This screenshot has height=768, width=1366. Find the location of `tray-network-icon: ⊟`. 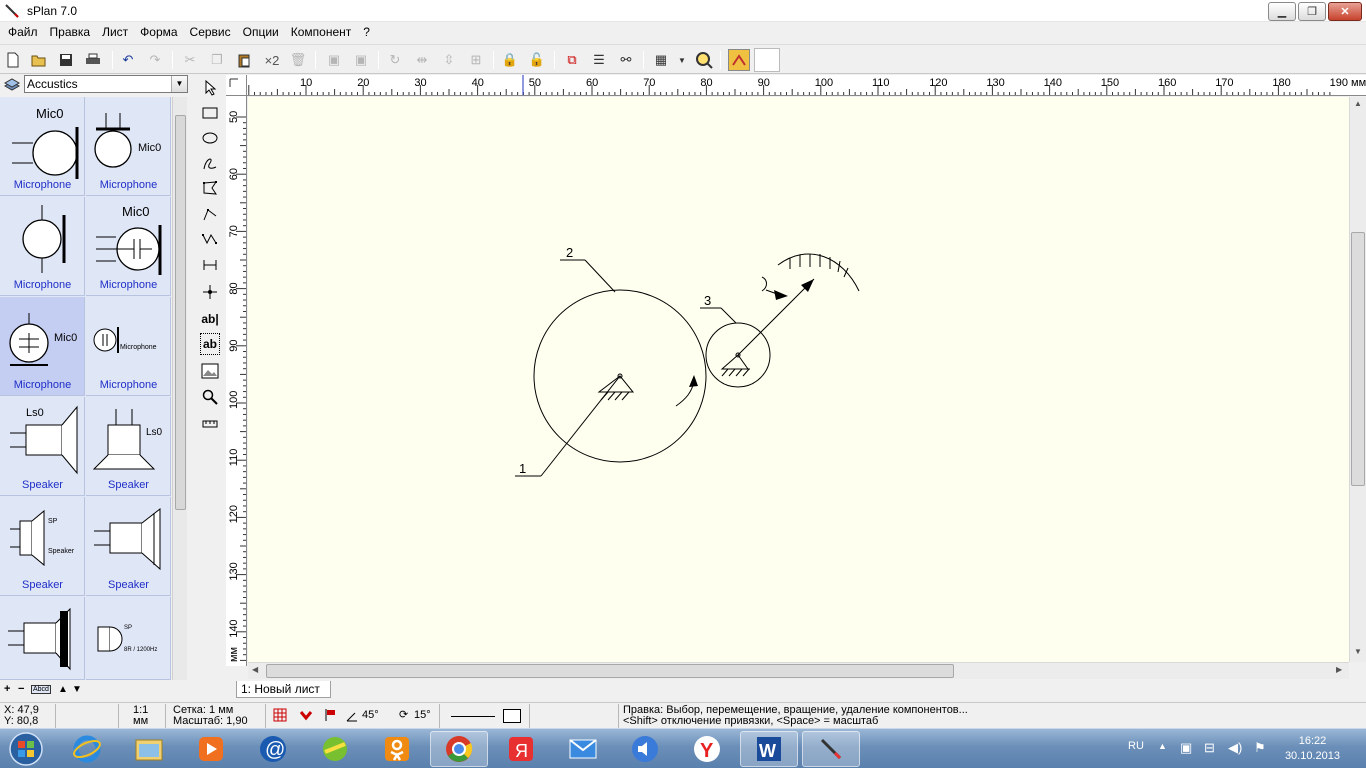

tray-network-icon: ⊟ is located at coordinates (1209, 748).